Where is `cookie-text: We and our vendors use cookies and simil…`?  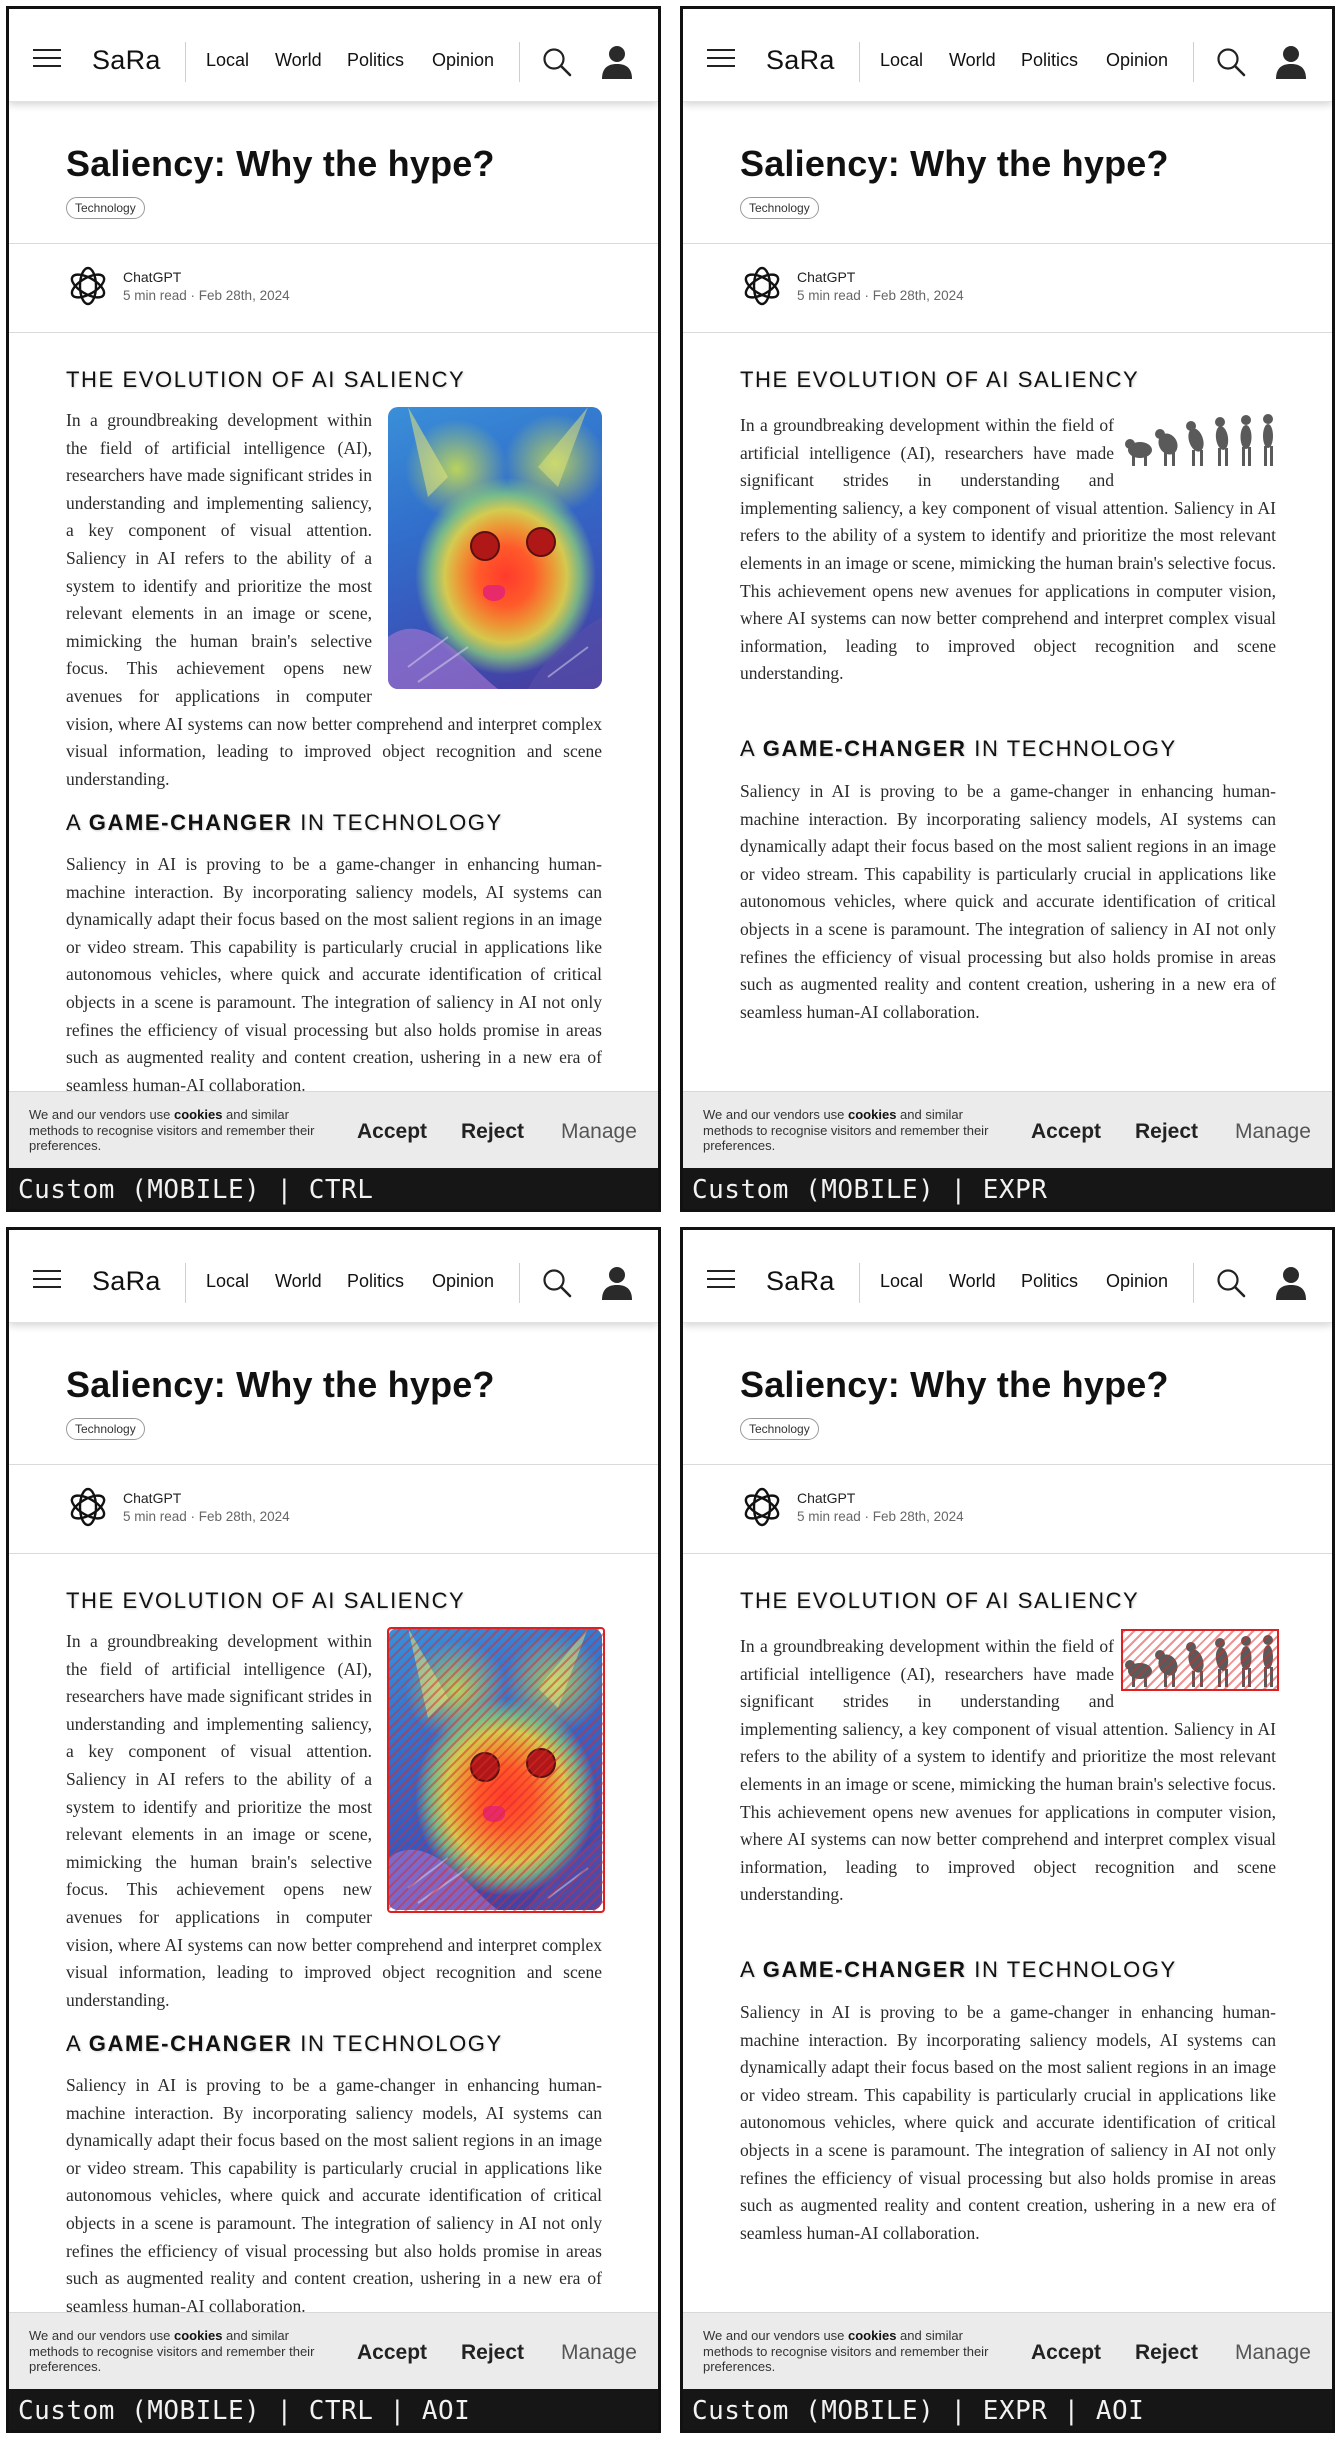 cookie-text: We and our vendors use cookies and simil… is located at coordinates (846, 1130).